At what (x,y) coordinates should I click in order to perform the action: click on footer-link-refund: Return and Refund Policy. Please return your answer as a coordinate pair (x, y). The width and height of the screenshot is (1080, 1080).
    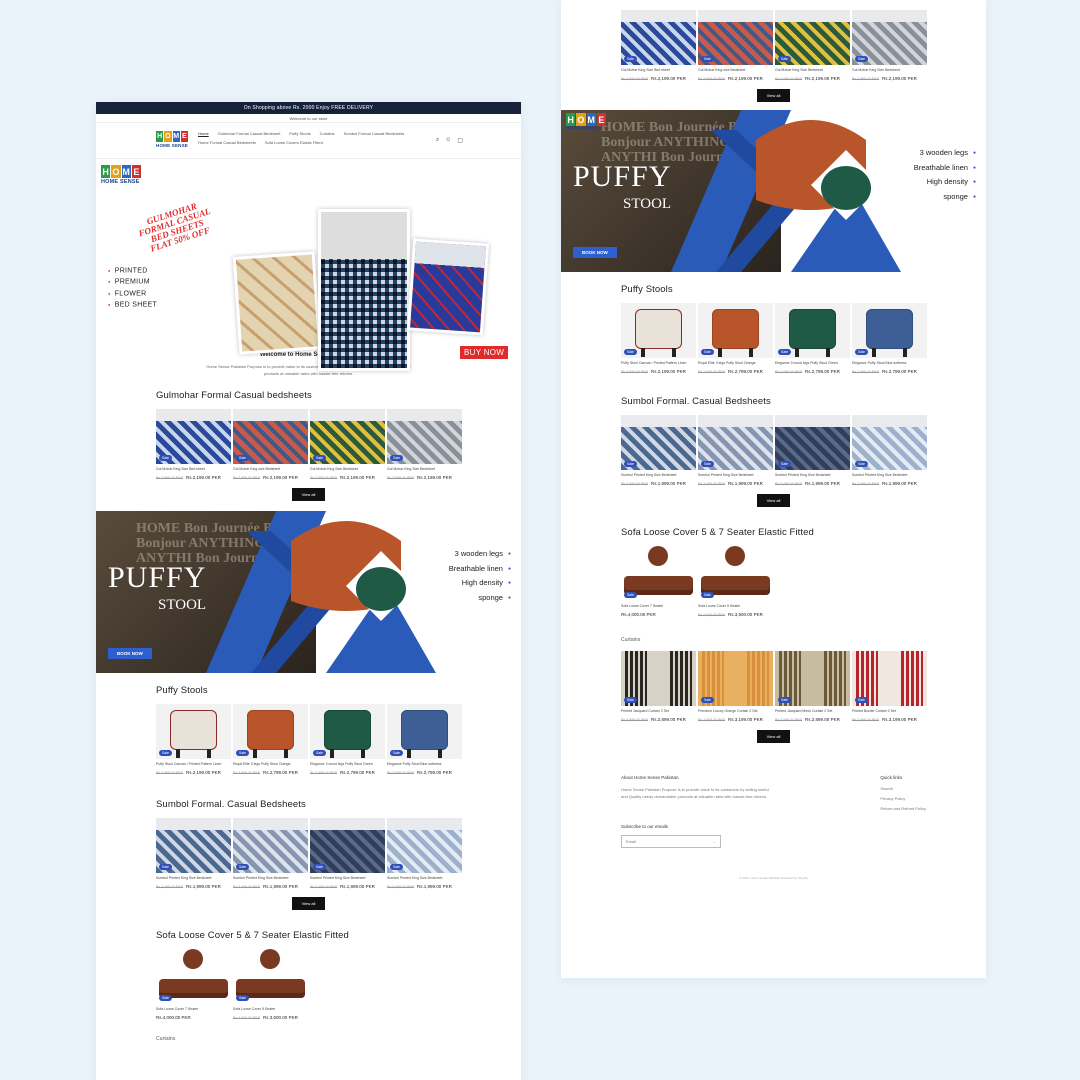
    Looking at the image, I should click on (903, 808).